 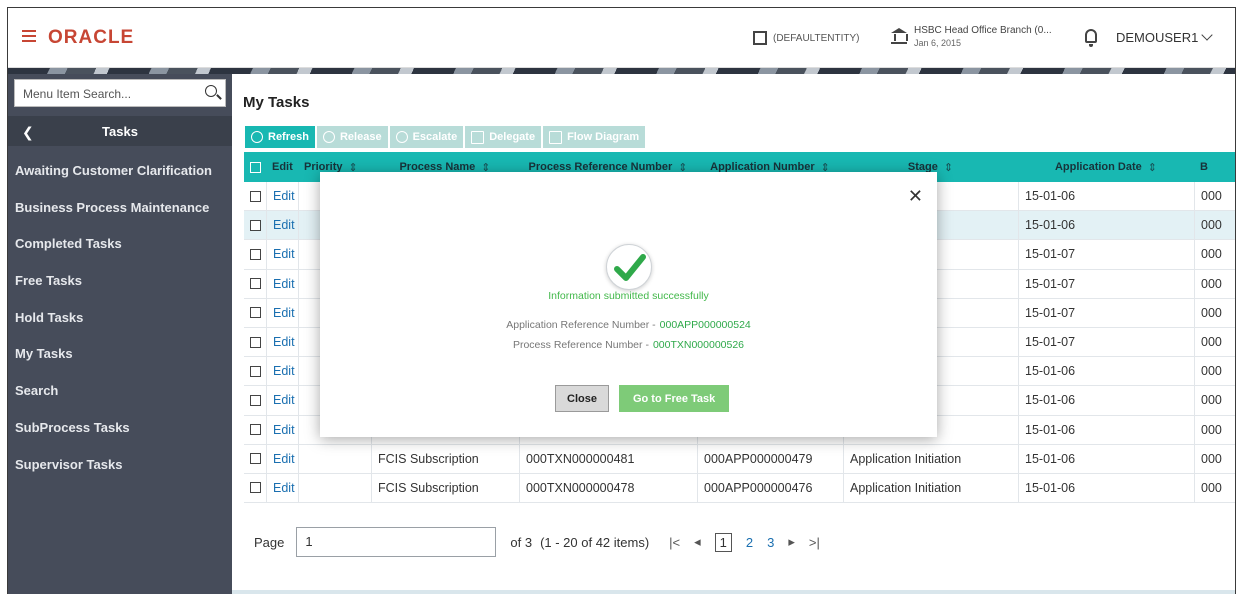 What do you see at coordinates (280, 137) in the screenshot?
I see `refresh-button: Refresh` at bounding box center [280, 137].